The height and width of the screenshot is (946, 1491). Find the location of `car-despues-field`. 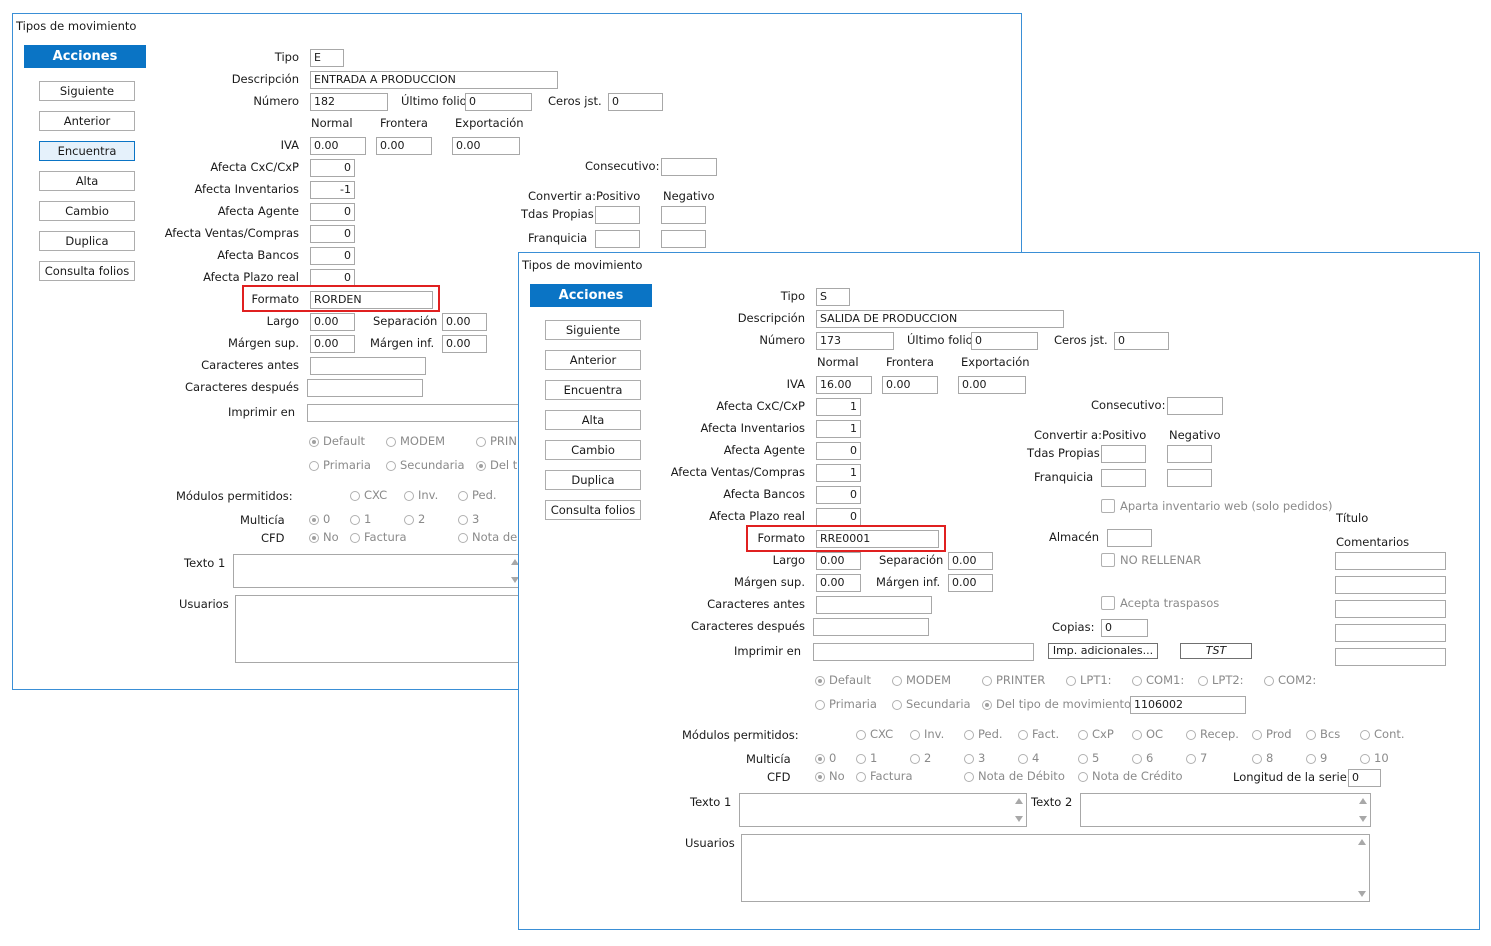

car-despues-field is located at coordinates (871, 627).